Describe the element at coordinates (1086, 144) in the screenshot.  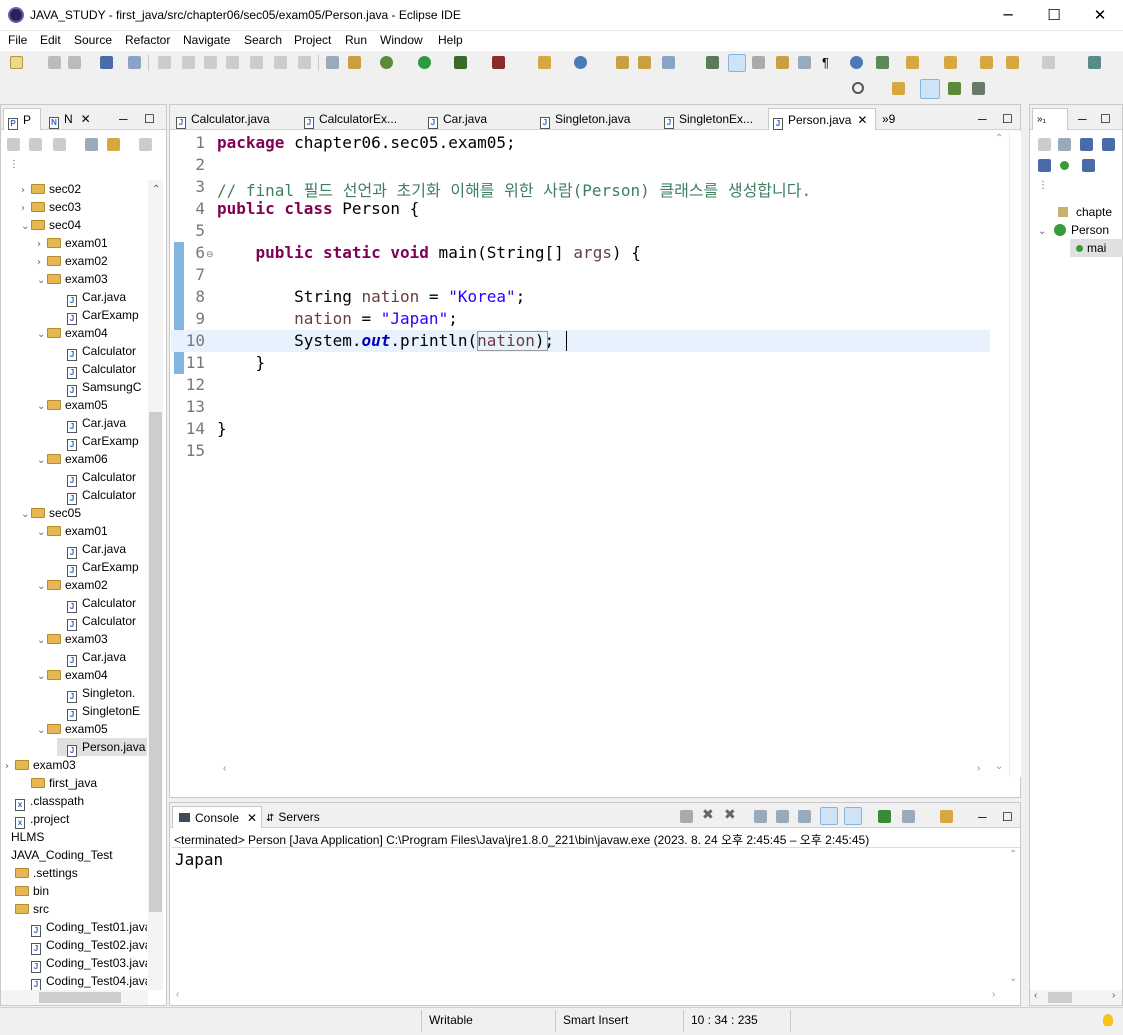
I see `sort-icon` at that location.